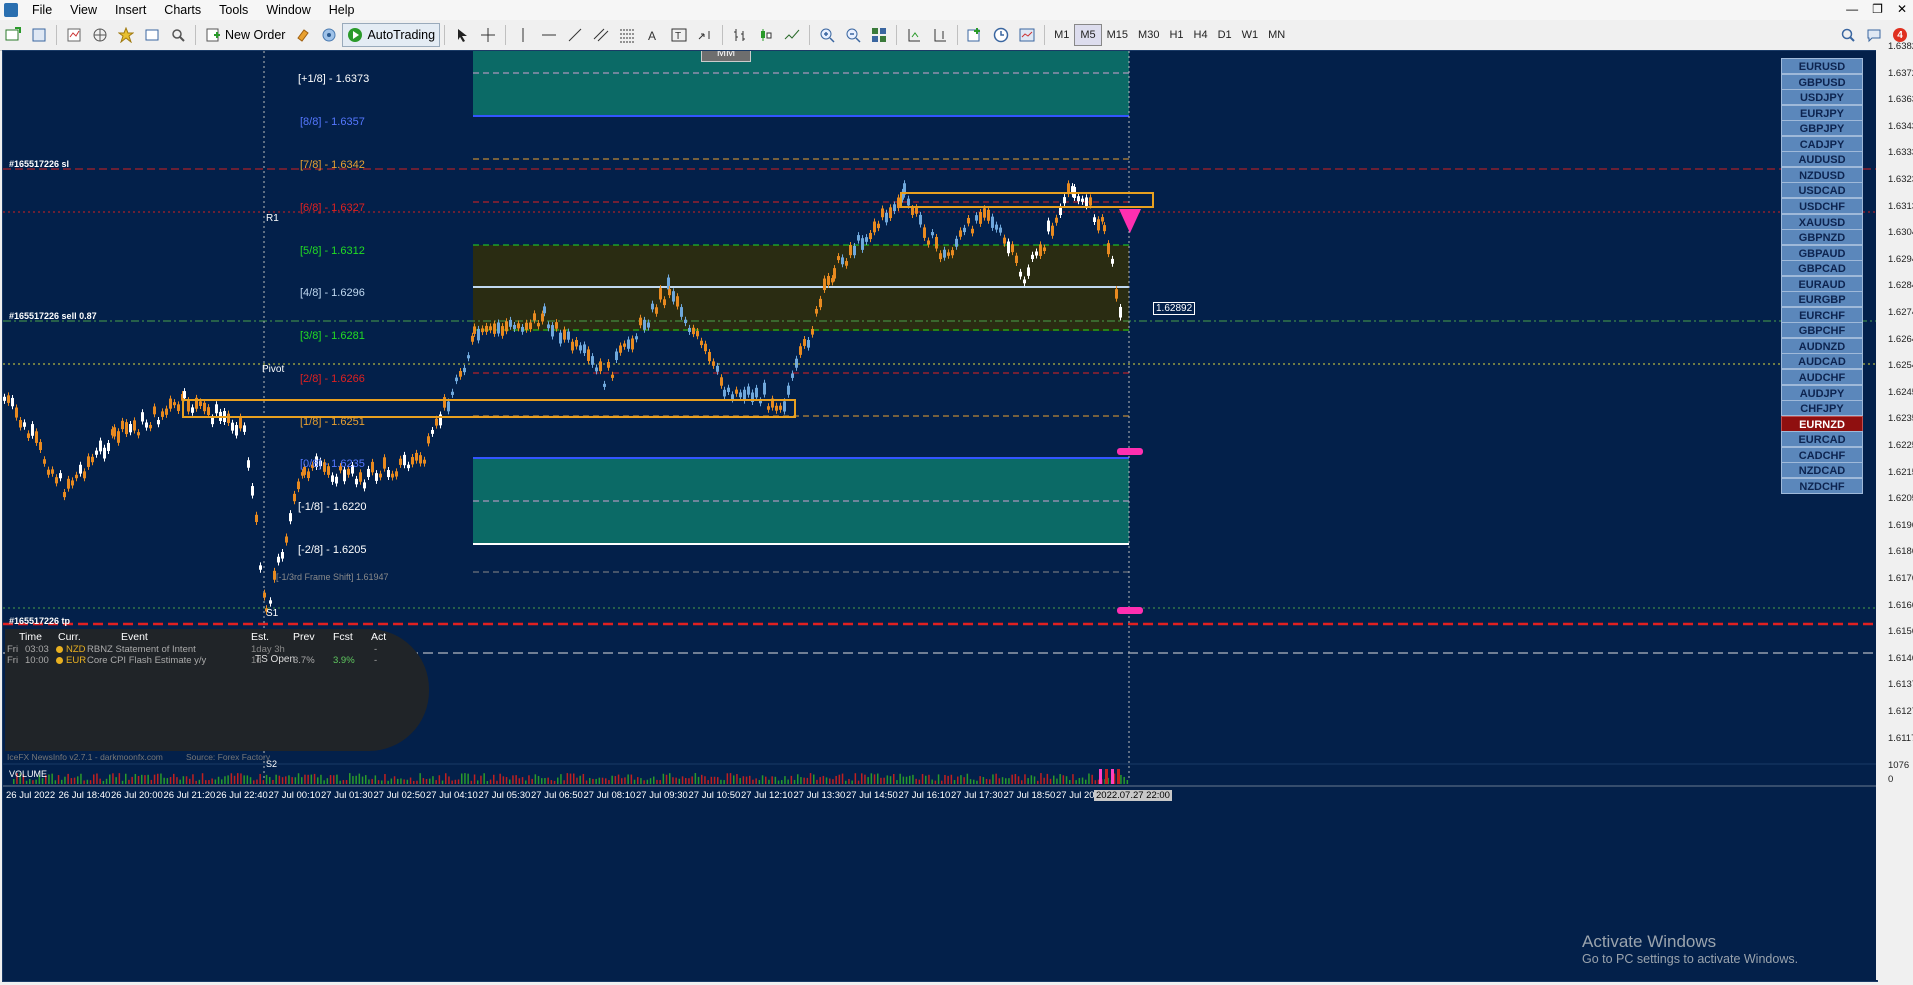  What do you see at coordinates (488, 35) in the screenshot?
I see `crosshair-icon` at bounding box center [488, 35].